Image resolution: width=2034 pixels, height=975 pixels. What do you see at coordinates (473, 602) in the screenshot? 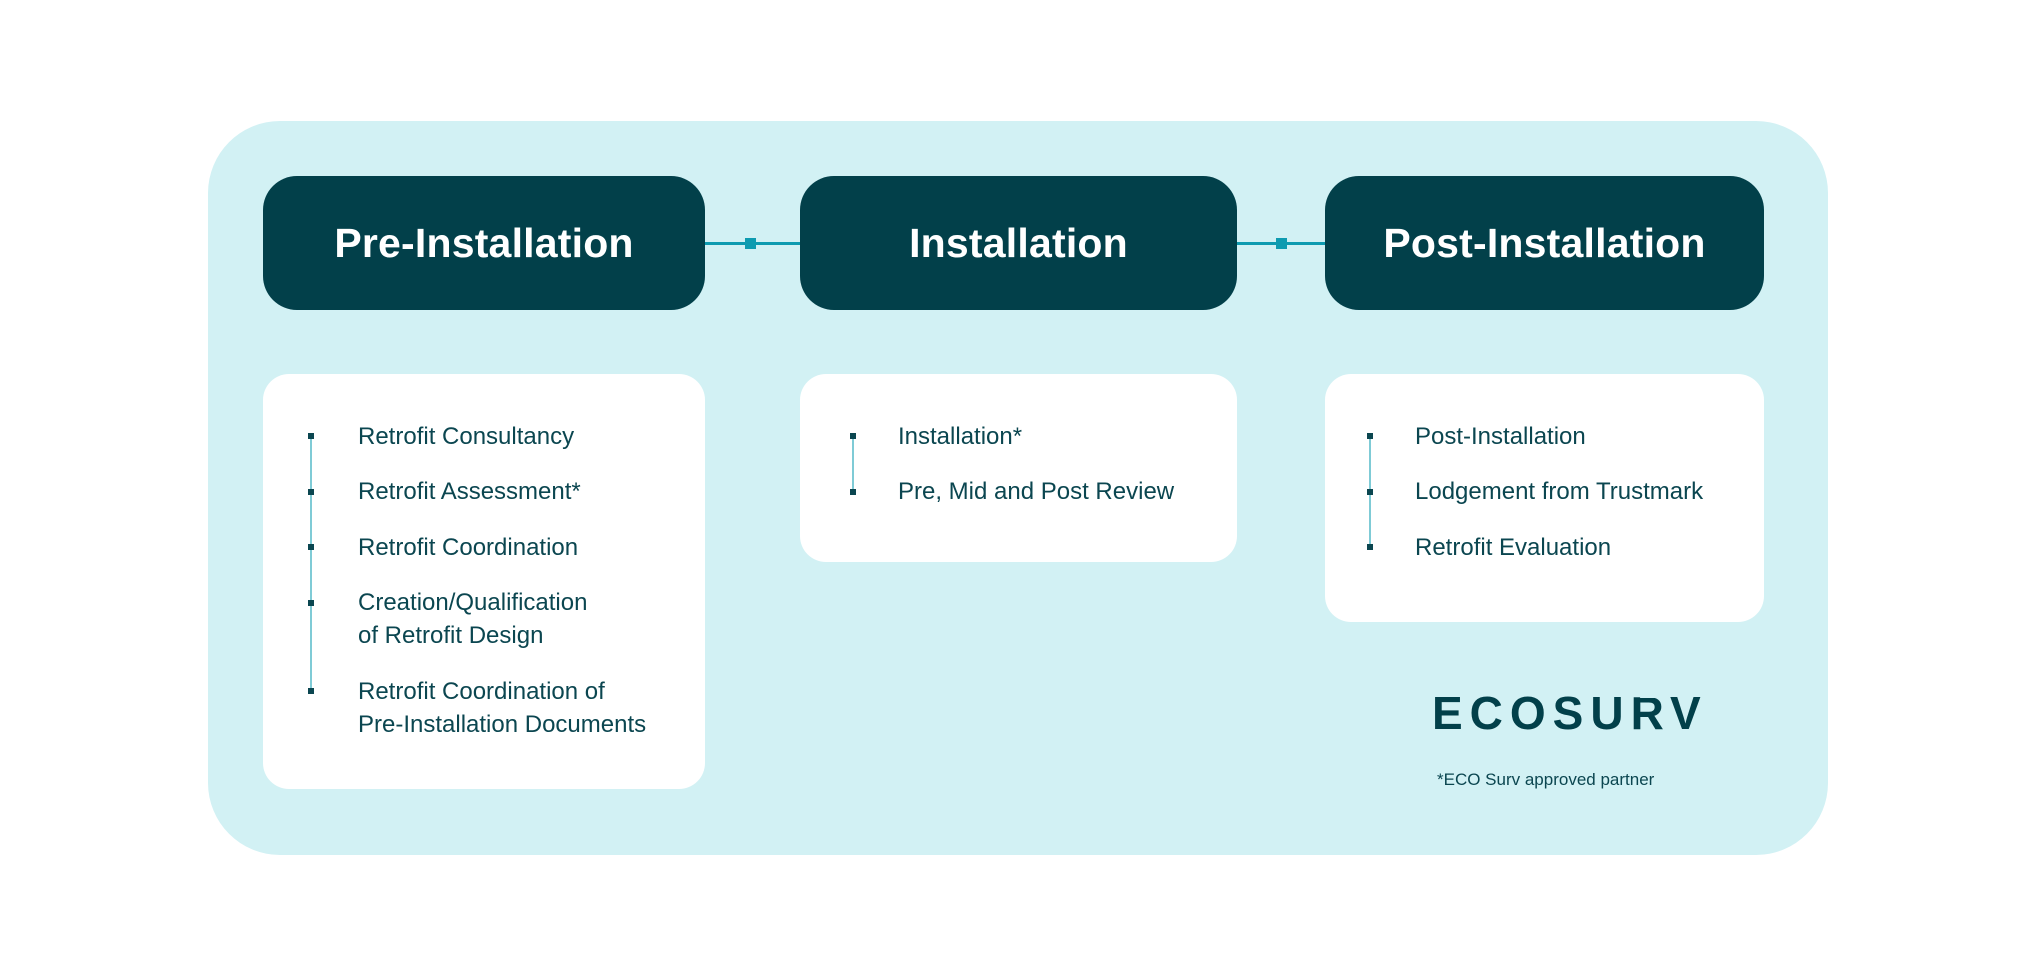
I see `list-item: Creation/Qualification` at bounding box center [473, 602].